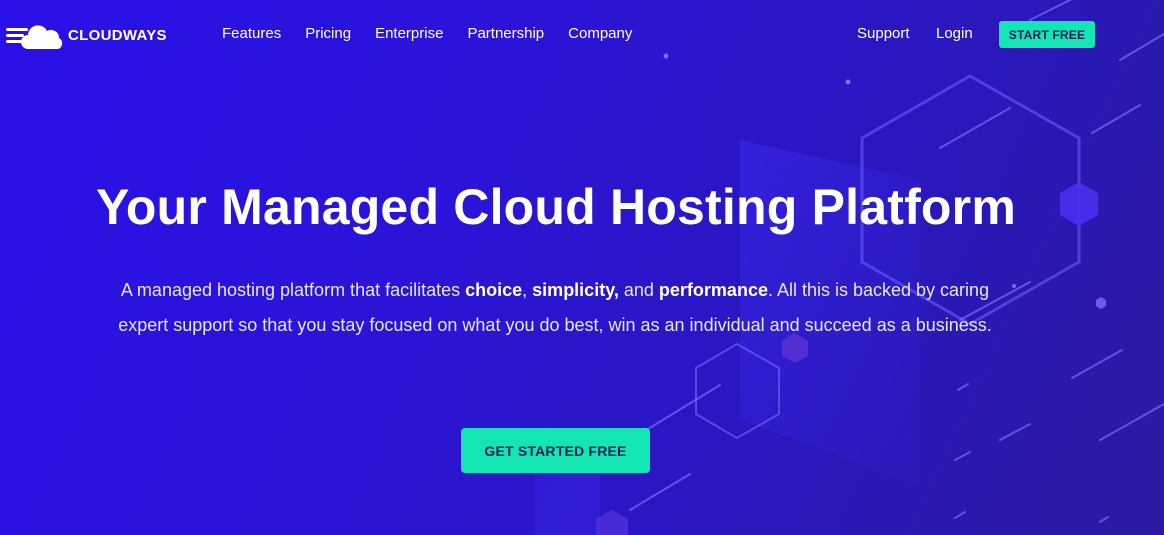  I want to click on subtitle-simplicity: simplicity,, so click(575, 290).